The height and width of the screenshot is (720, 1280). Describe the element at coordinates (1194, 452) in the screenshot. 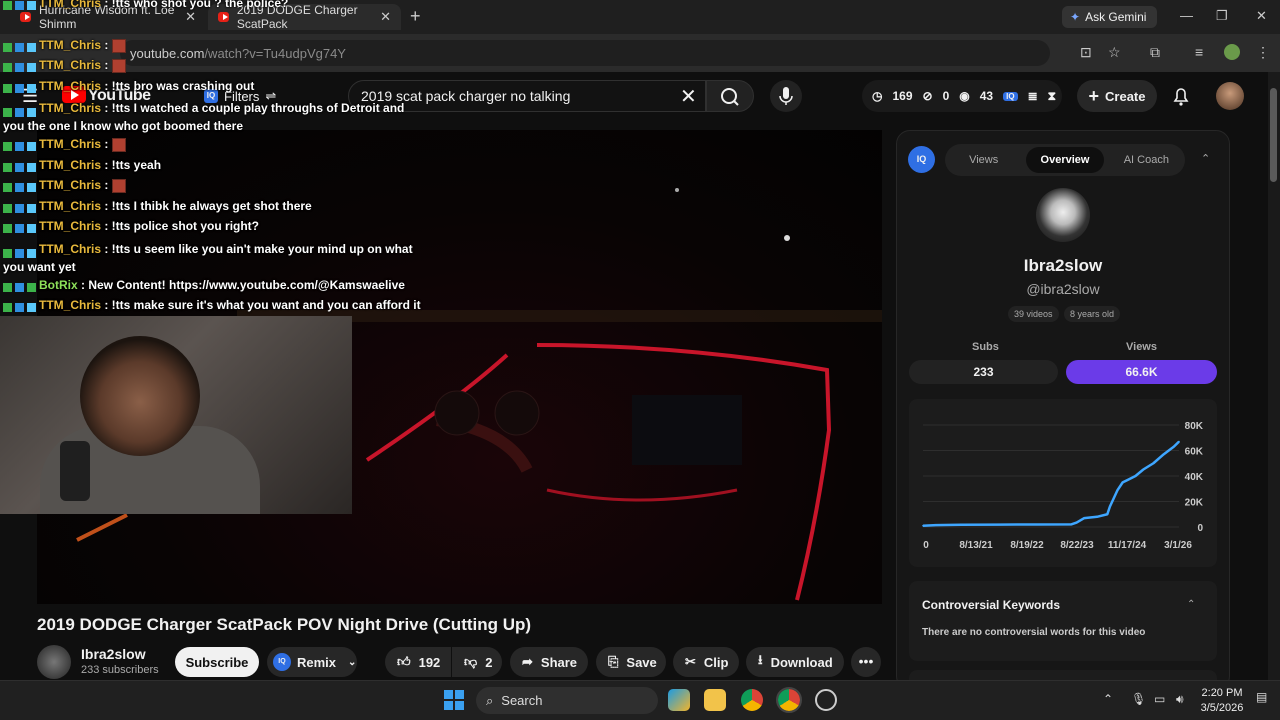

I see `y-tick-label: 60K` at that location.